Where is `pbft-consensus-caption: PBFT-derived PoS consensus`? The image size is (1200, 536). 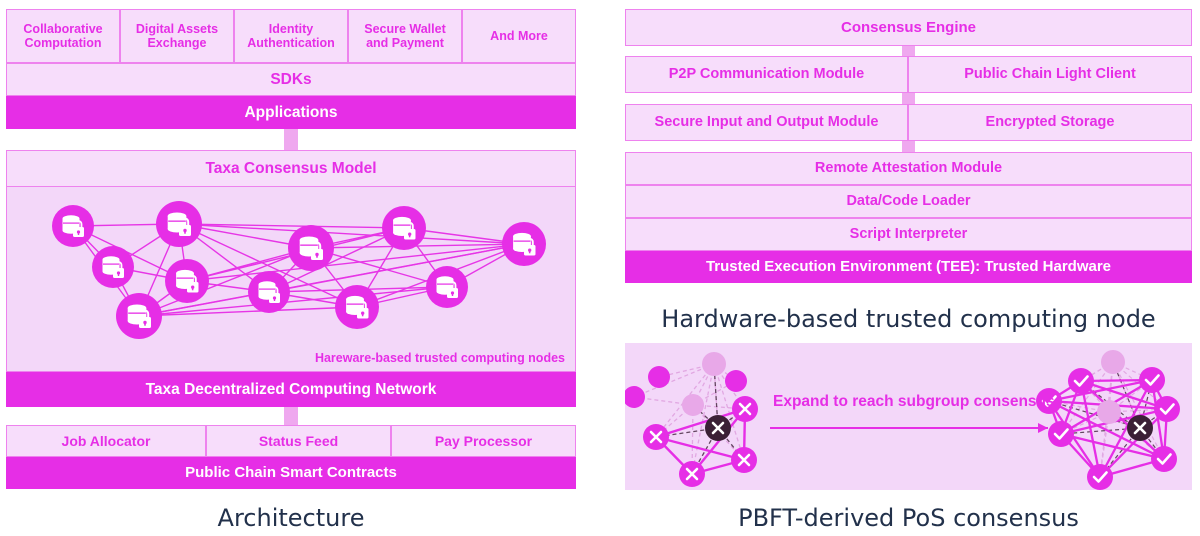 pbft-consensus-caption: PBFT-derived PoS consensus is located at coordinates (908, 518).